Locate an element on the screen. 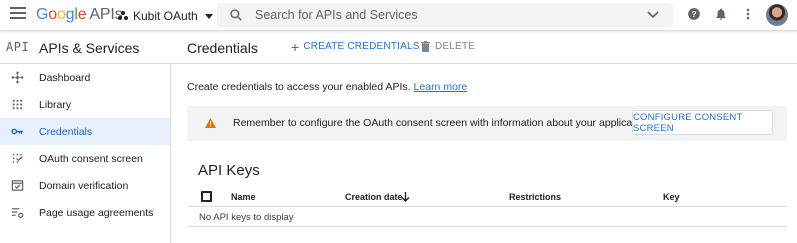 This screenshot has height=243, width=797. configure-consent-screen-button: CONFIGURE CONSENT SCREEN is located at coordinates (702, 122).